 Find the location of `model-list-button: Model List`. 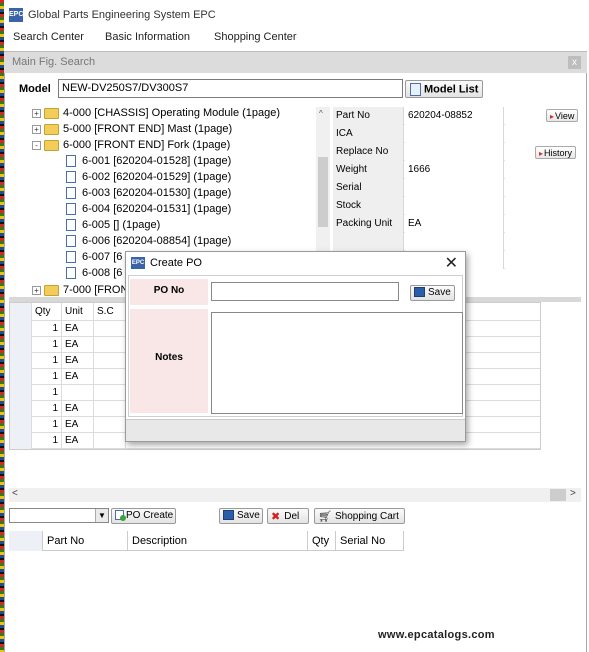

model-list-button: Model List is located at coordinates (444, 89).